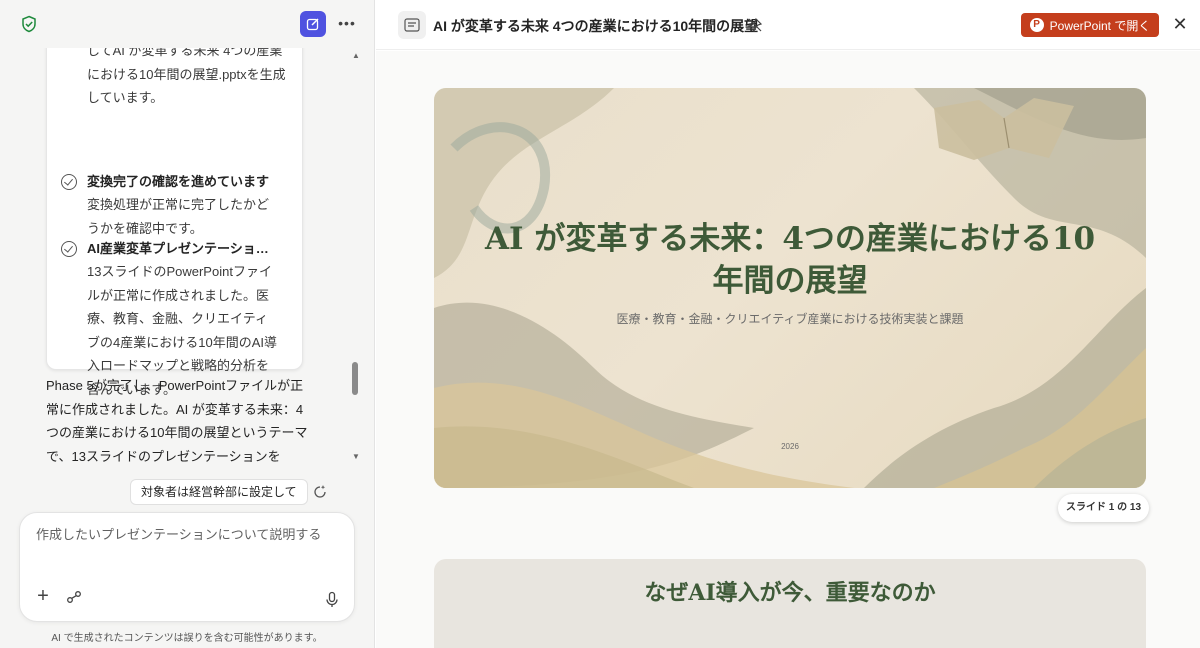 This screenshot has width=1200, height=648. I want to click on sparkle-refresh-icon, so click(320, 492).